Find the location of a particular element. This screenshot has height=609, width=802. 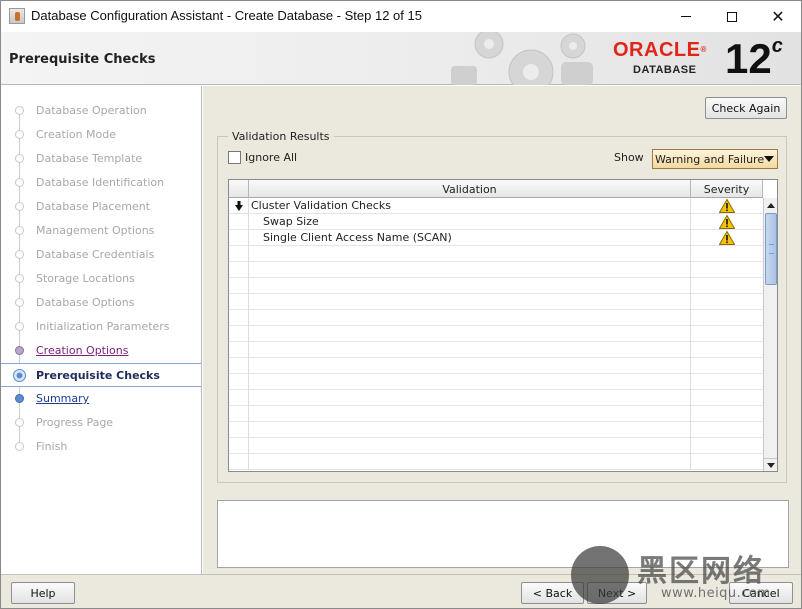

next-label: Next > is located at coordinates (617, 593).